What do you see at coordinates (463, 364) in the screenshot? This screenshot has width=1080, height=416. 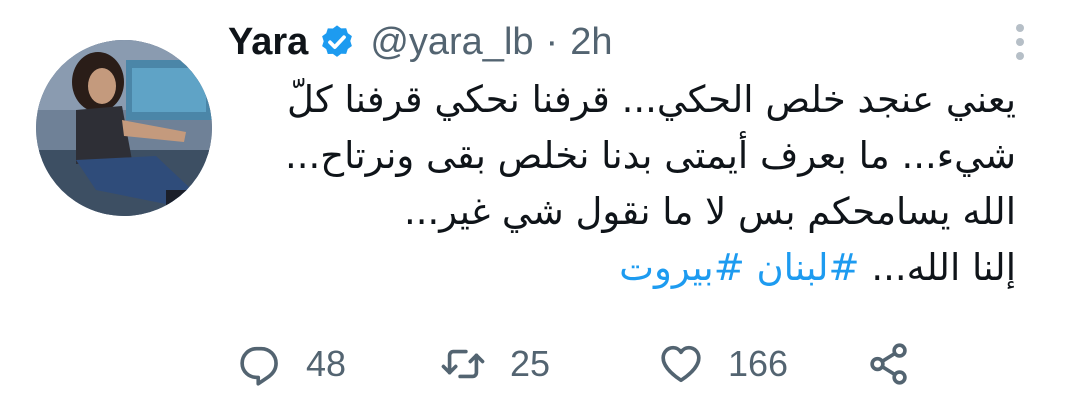 I see `retweet-icon` at bounding box center [463, 364].